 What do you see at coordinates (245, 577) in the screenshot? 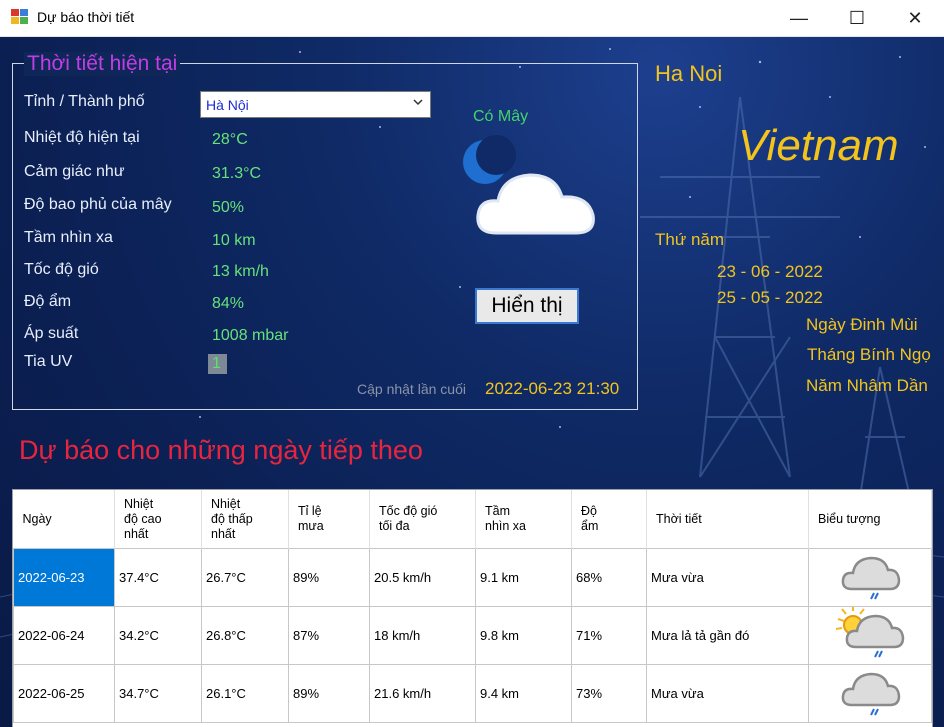
I see `cell-min-temp: 26.7°C` at bounding box center [245, 577].